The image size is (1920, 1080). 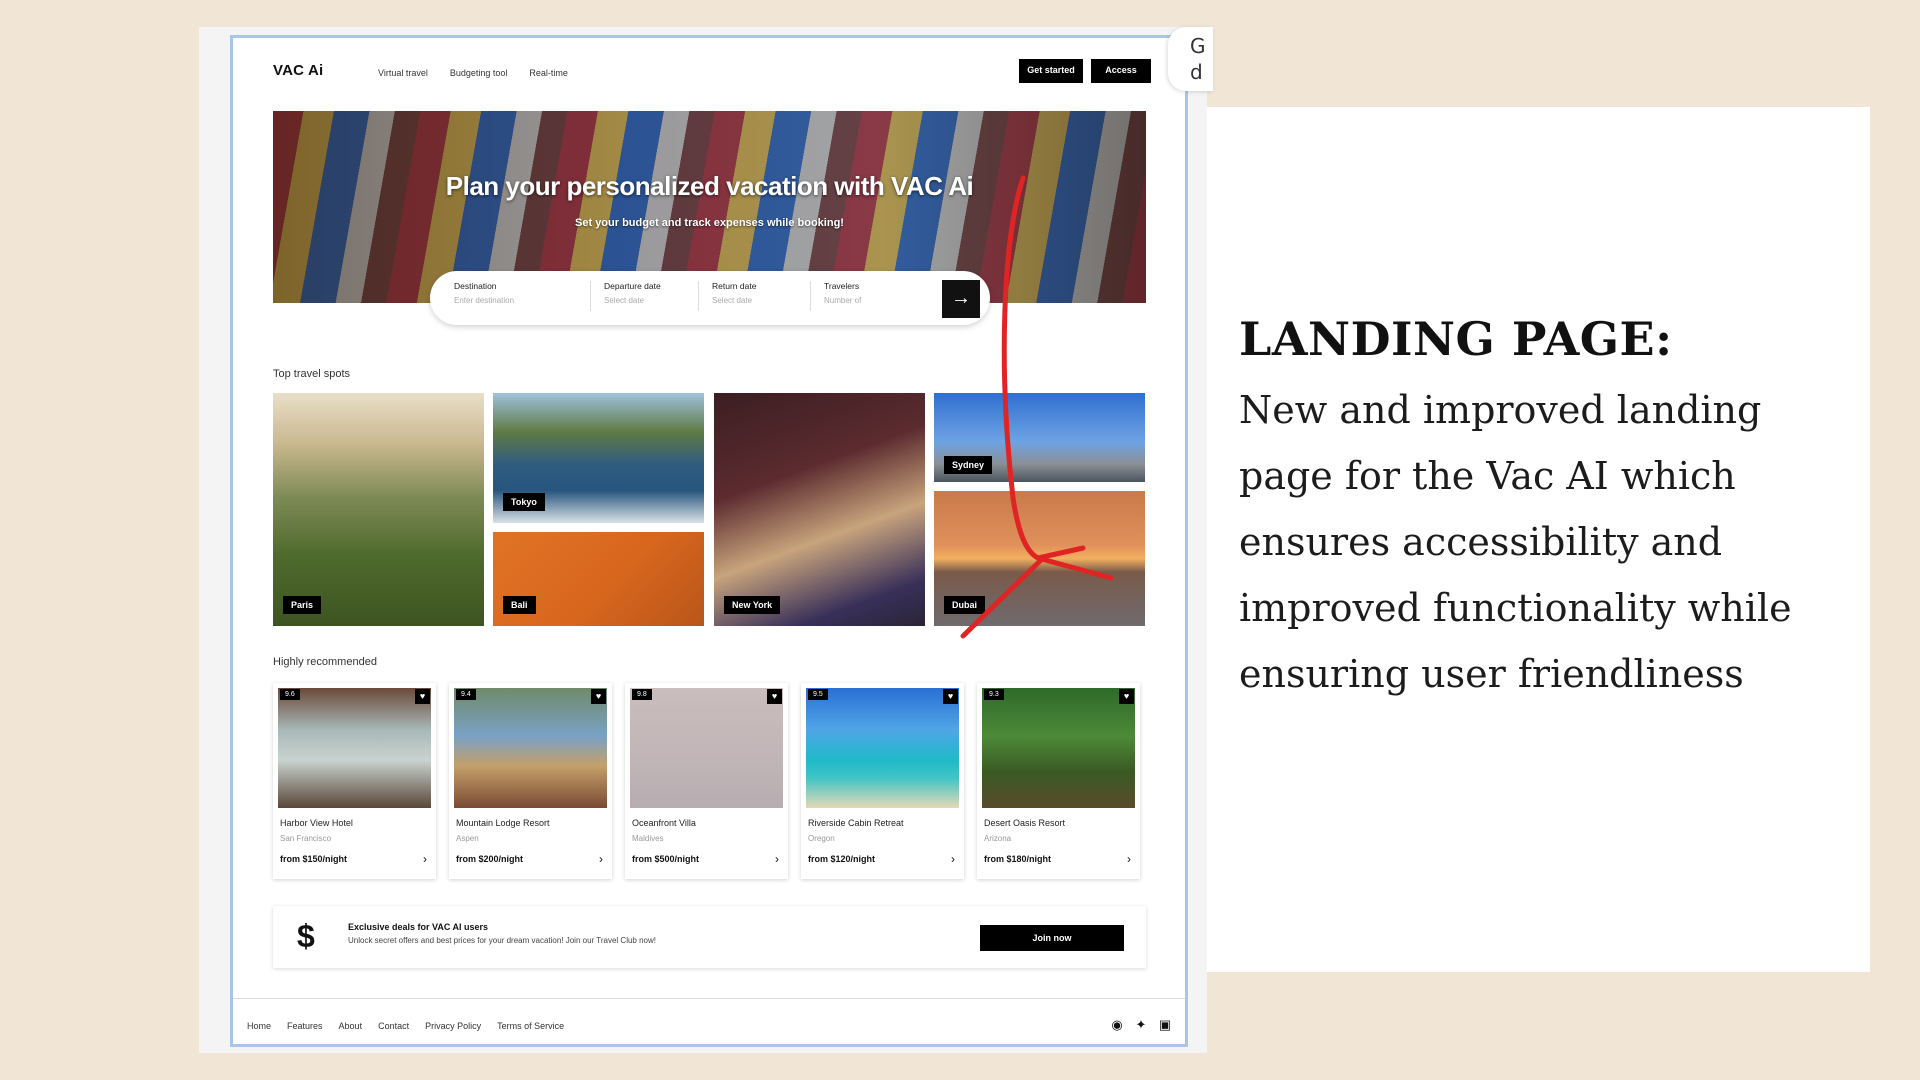 What do you see at coordinates (842, 286) in the screenshot?
I see `travelers-label: Travelers` at bounding box center [842, 286].